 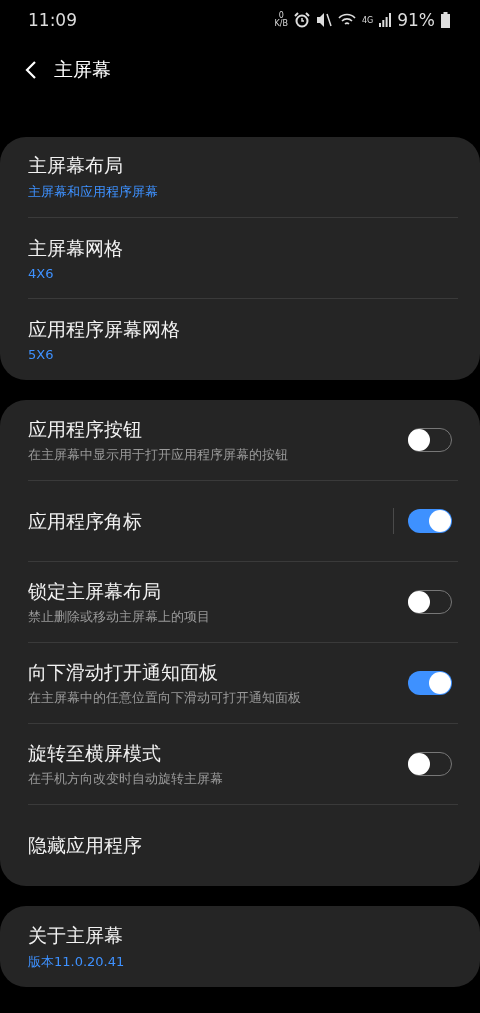 What do you see at coordinates (323, 20) in the screenshot?
I see `mute-icon` at bounding box center [323, 20].